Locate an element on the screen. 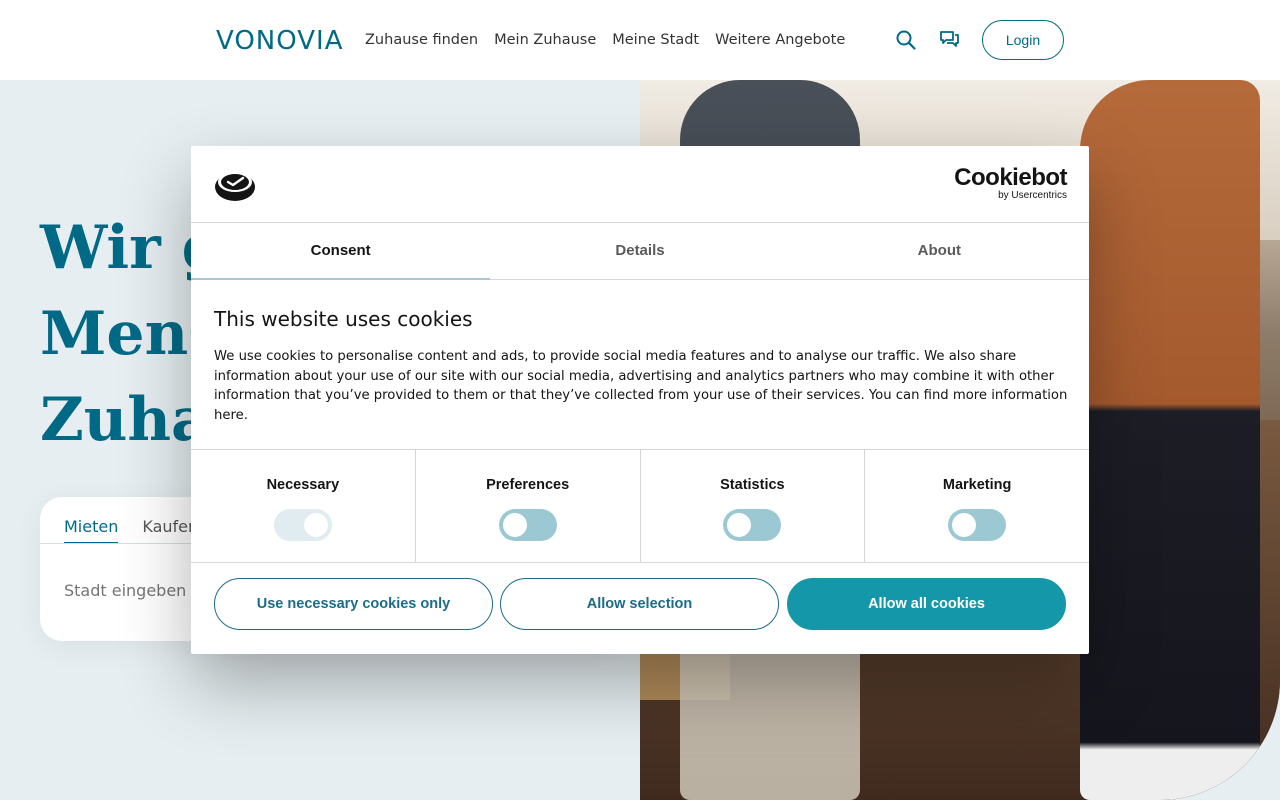 The image size is (1280, 800). necessary-toggle is located at coordinates (302, 525).